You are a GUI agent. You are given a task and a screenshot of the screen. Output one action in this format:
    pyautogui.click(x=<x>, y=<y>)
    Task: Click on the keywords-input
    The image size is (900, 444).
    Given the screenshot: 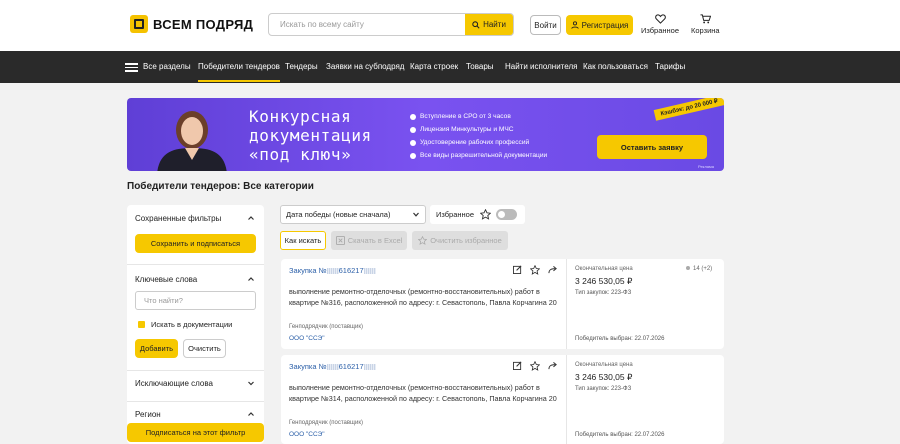 What is the action you would take?
    pyautogui.click(x=195, y=300)
    